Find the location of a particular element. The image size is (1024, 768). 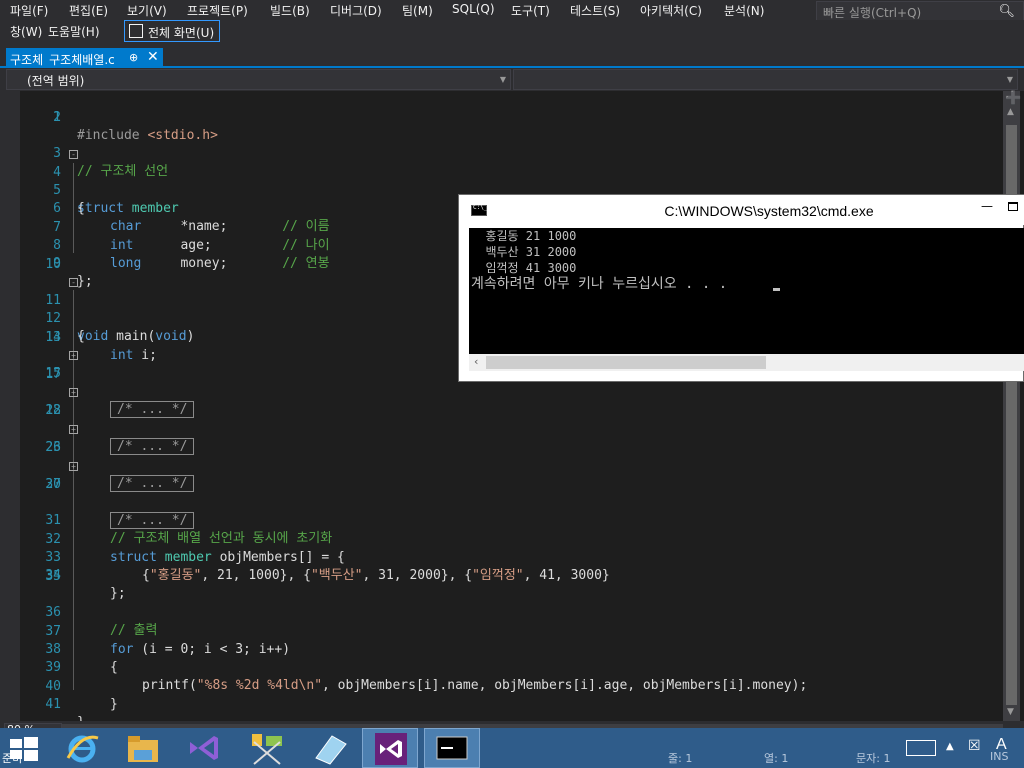

maximize-icon is located at coordinates (1013, 206).